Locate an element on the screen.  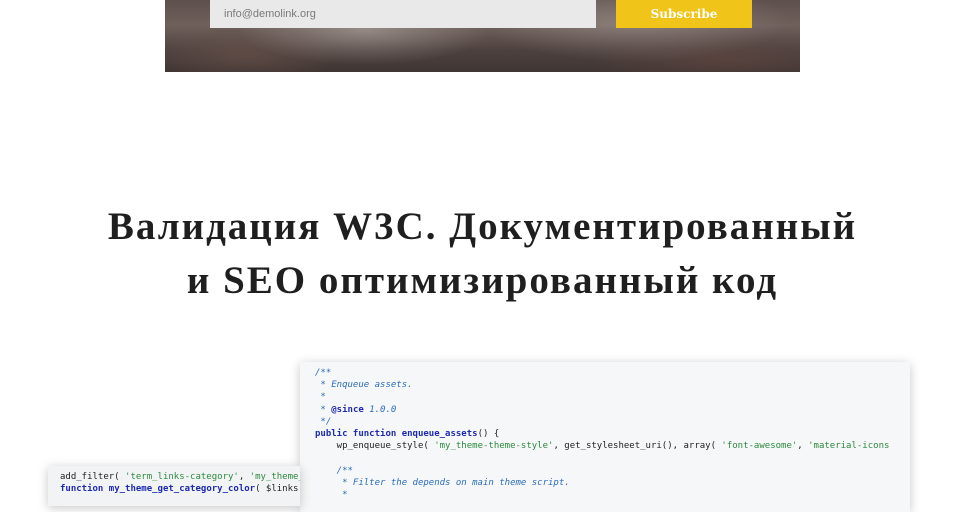
code-token: */ is located at coordinates (323, 421).